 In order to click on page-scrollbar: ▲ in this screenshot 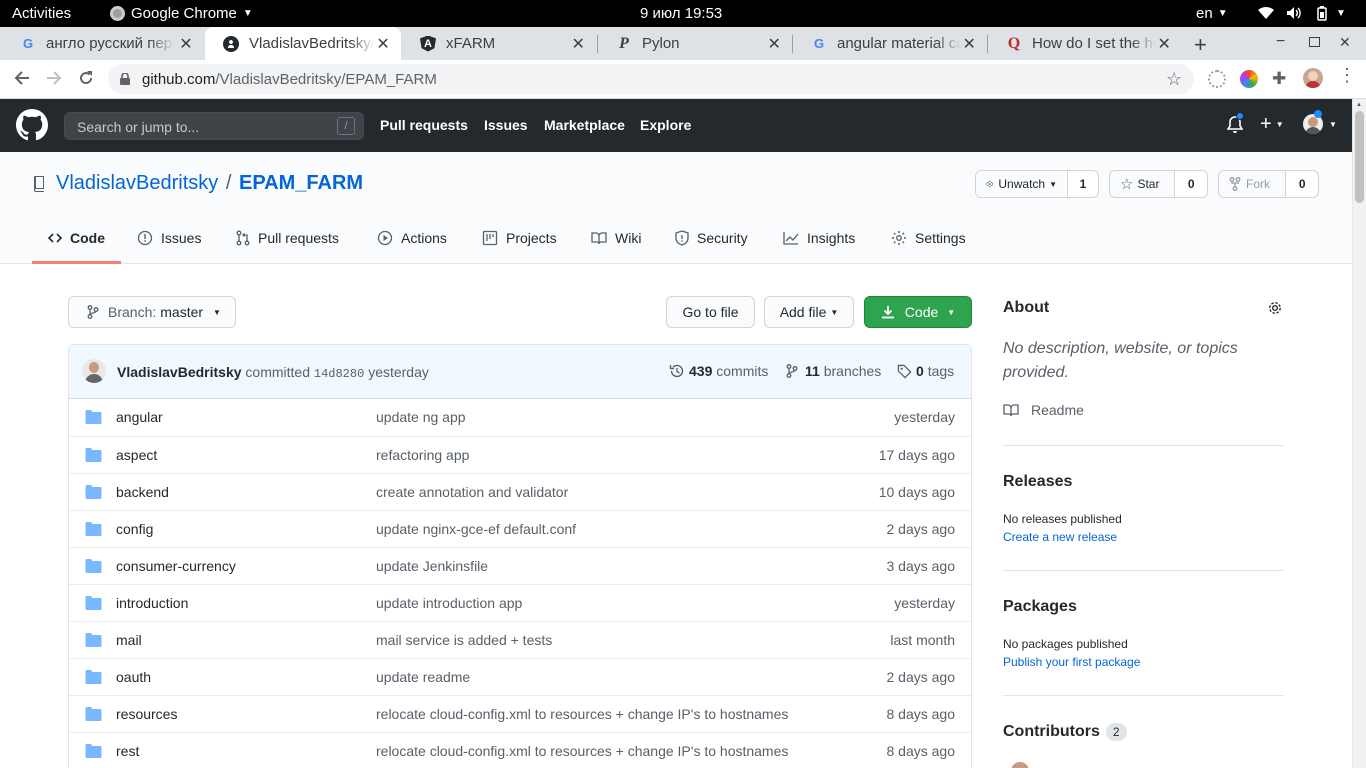, I will do `click(1359, 433)`.